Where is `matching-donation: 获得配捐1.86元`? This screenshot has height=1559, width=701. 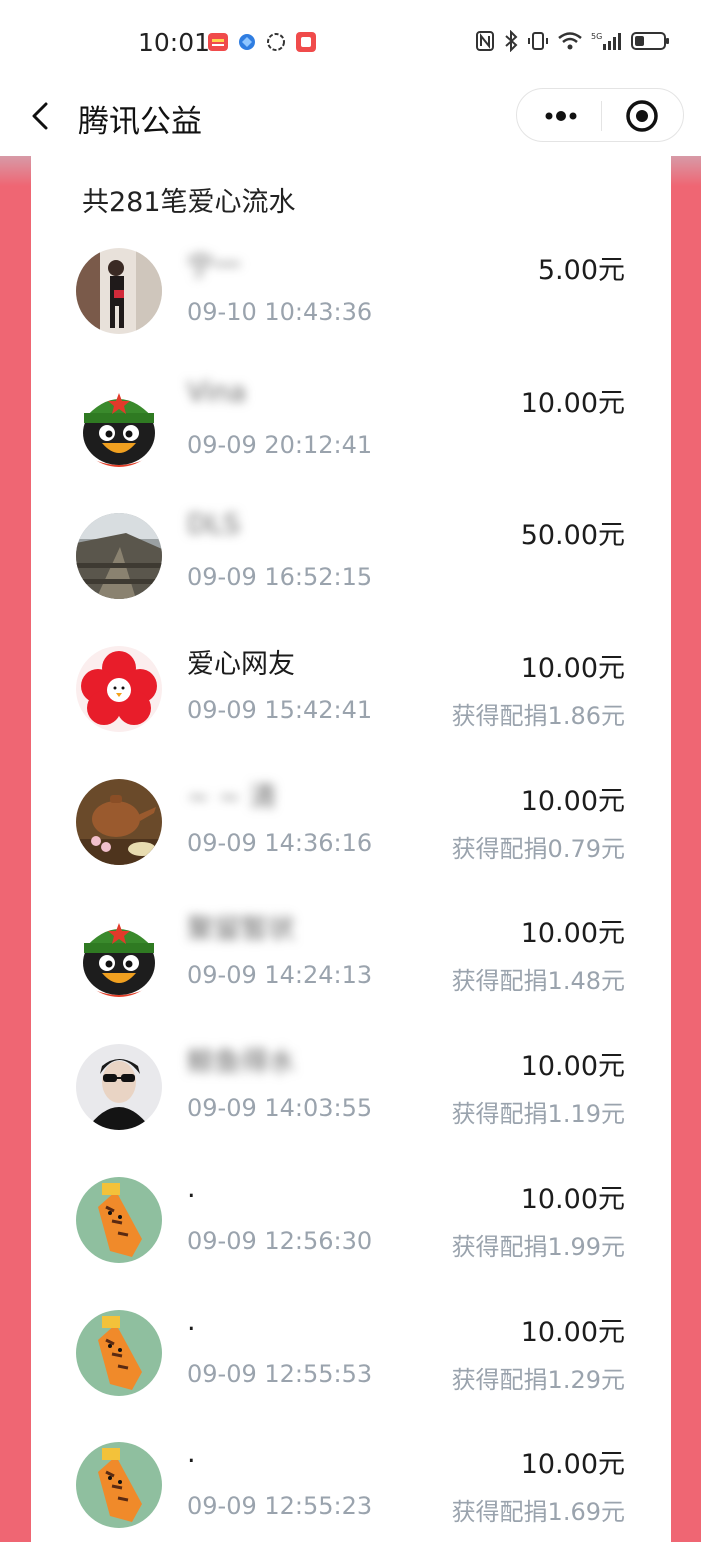
matching-donation: 获得配捐1.86元 is located at coordinates (538, 716).